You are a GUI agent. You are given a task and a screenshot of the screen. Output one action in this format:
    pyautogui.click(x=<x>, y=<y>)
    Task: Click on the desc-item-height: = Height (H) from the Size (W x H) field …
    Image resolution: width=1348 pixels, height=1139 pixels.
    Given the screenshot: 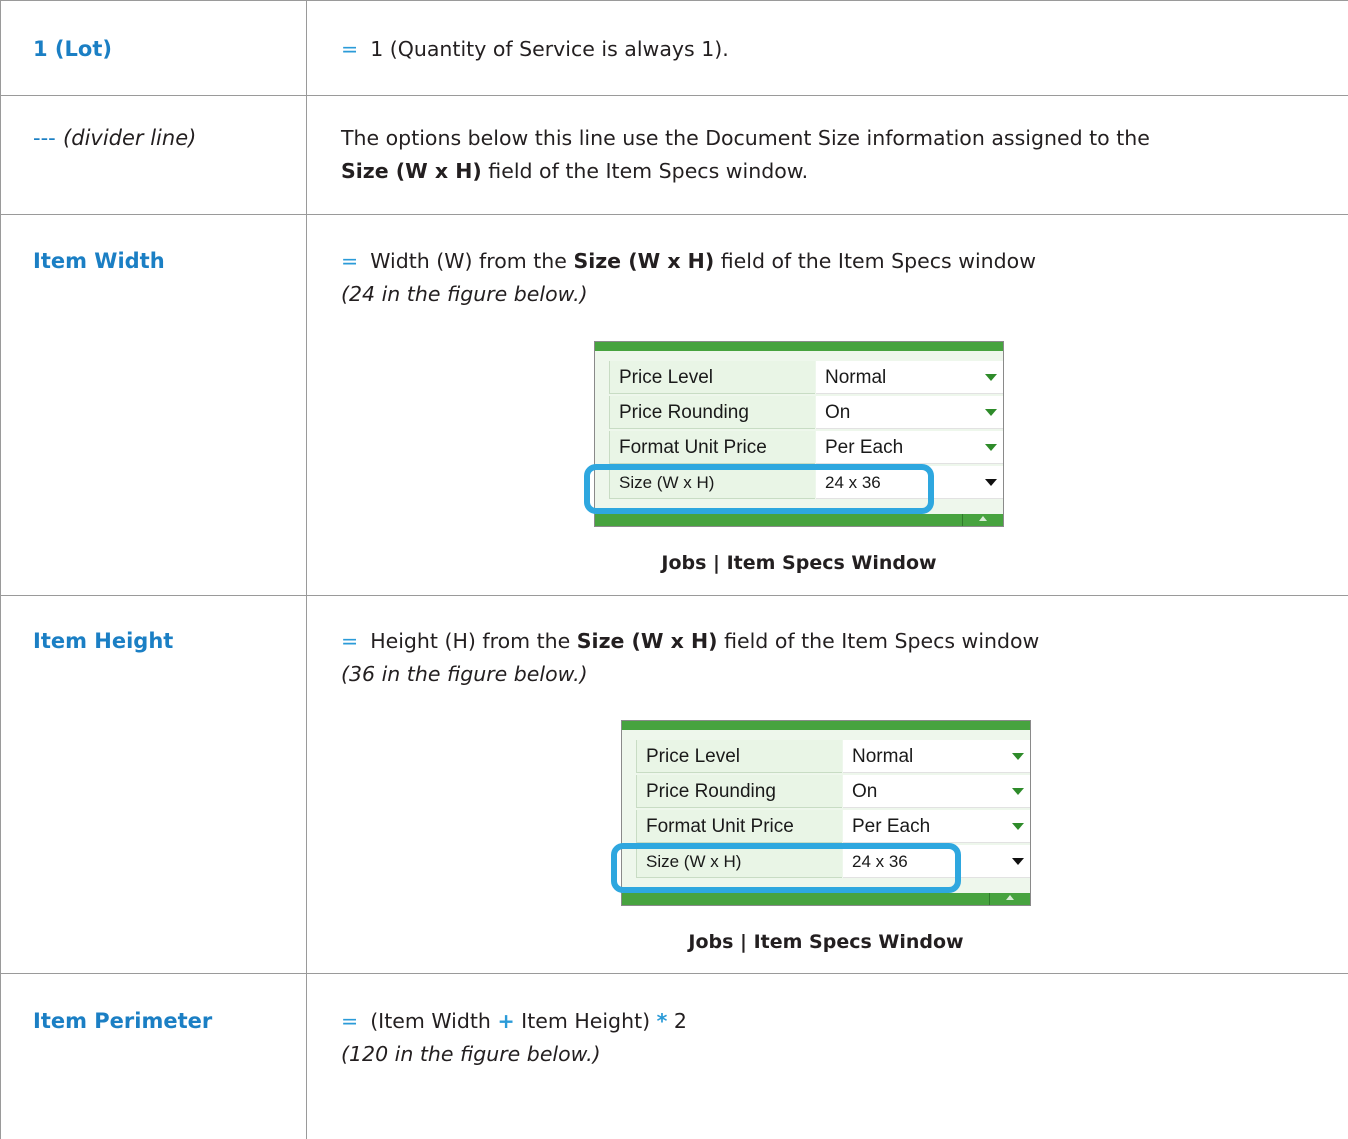 What is the action you would take?
    pyautogui.click(x=836, y=658)
    